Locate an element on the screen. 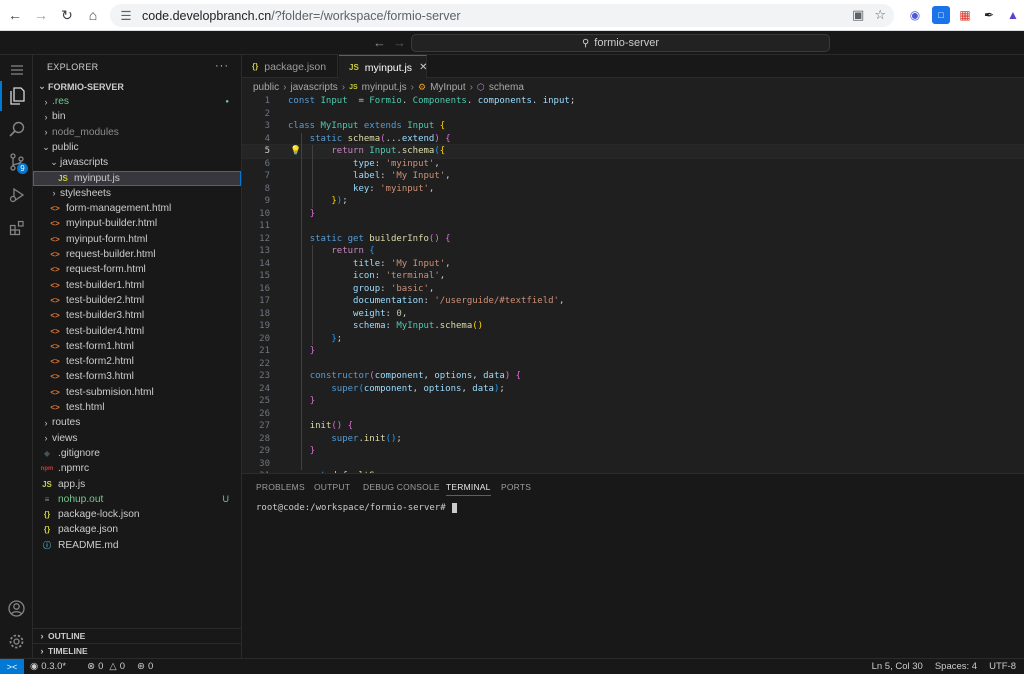 The height and width of the screenshot is (674, 1024). tree-item: <> myinput-builder.html is located at coordinates (137, 223).